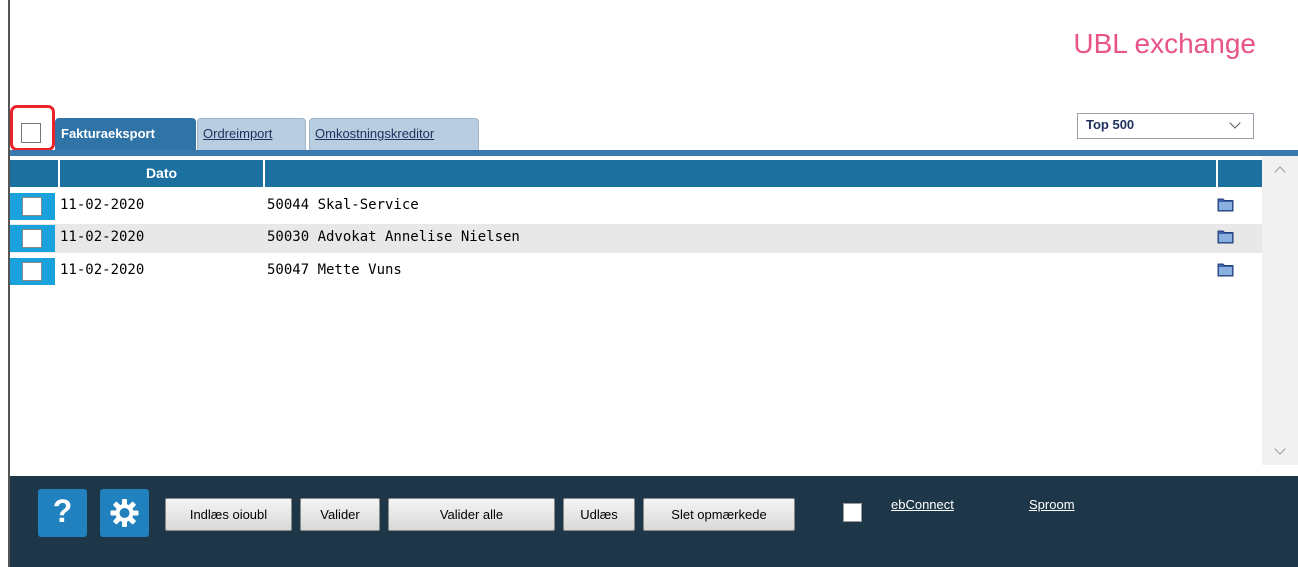  I want to click on limit-select-value: Top 500, so click(1110, 124).